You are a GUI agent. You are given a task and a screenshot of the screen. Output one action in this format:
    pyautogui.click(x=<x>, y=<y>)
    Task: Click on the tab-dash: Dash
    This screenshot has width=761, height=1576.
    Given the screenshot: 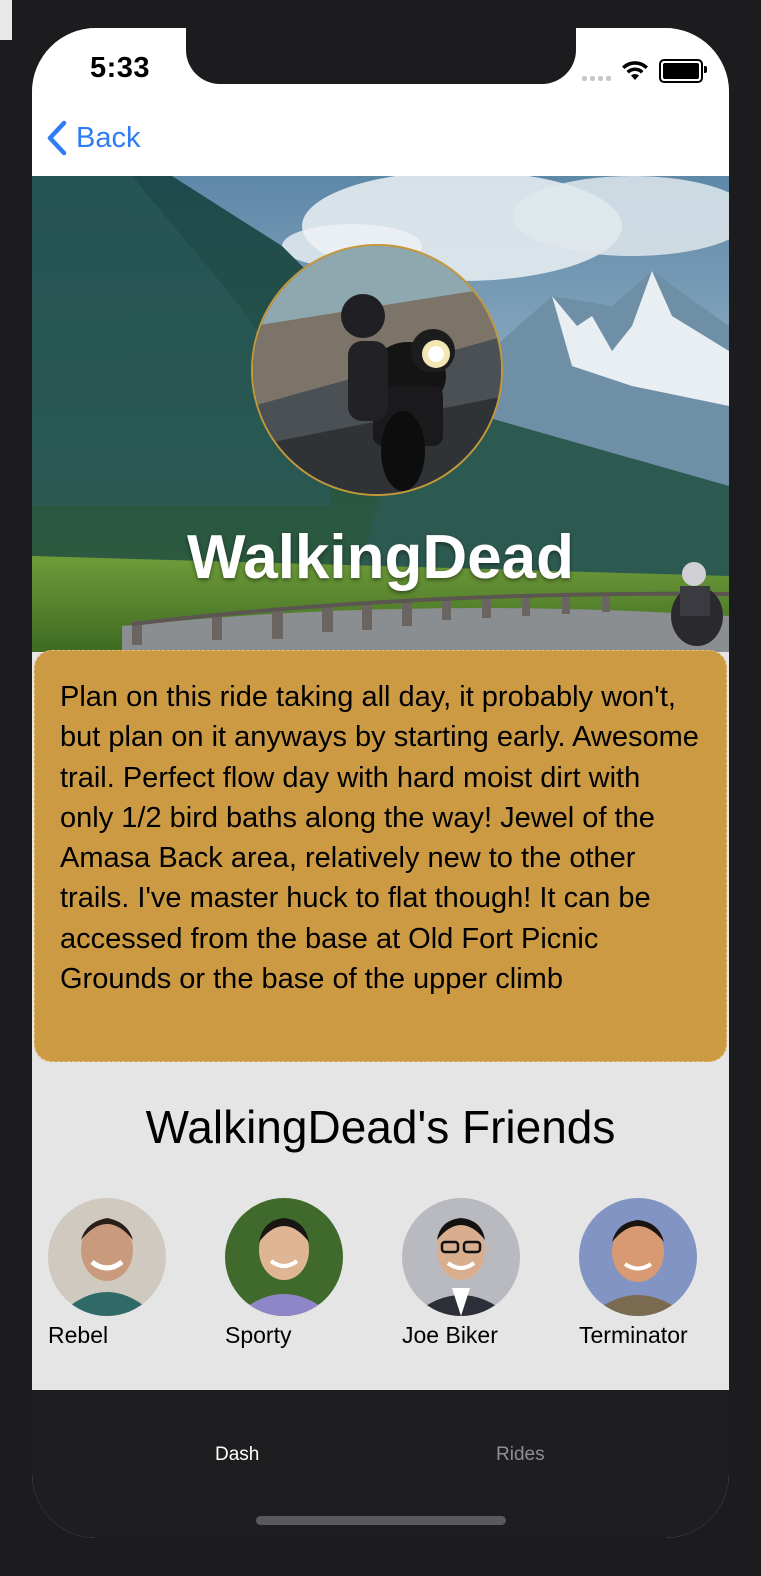 What is the action you would take?
    pyautogui.click(x=237, y=1455)
    